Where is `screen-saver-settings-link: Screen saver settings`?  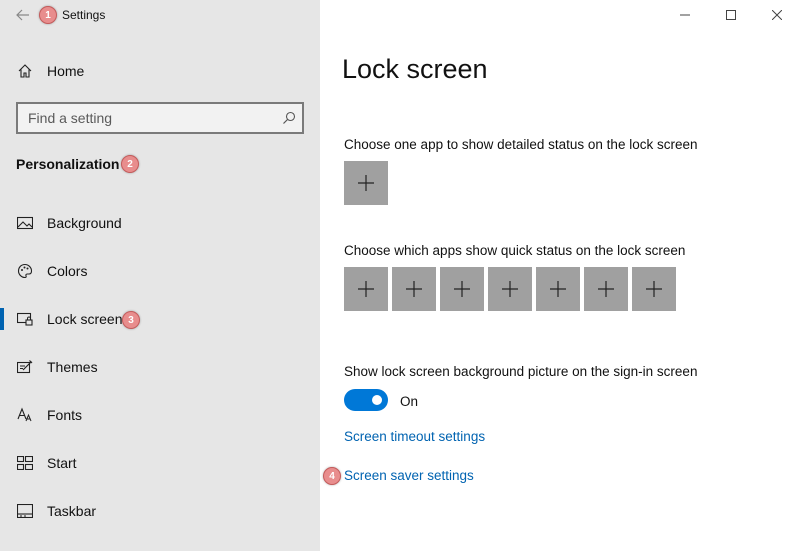
screen-saver-settings-link: Screen saver settings is located at coordinates (409, 475).